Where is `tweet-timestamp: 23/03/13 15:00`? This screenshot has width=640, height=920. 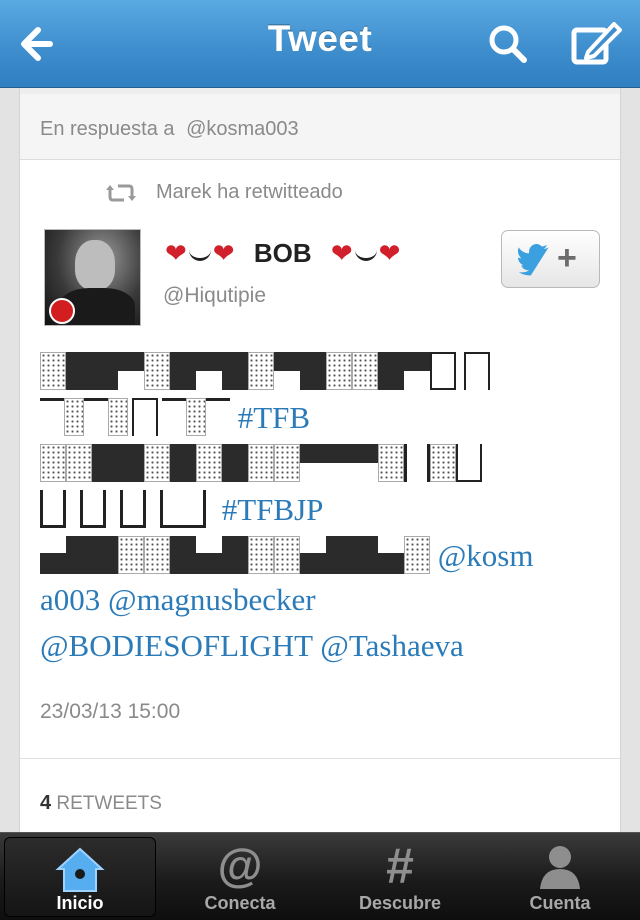
tweet-timestamp: 23/03/13 15:00 is located at coordinates (110, 711).